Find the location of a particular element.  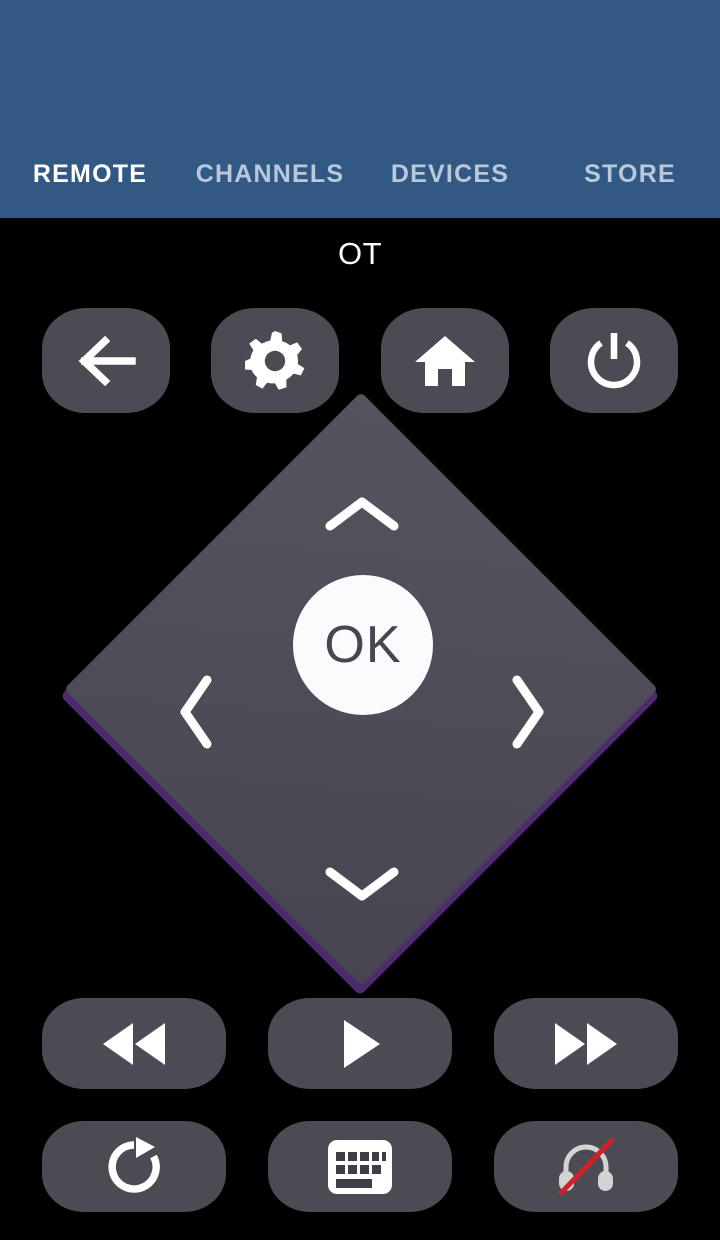

back-arrow-icon is located at coordinates (106, 361).